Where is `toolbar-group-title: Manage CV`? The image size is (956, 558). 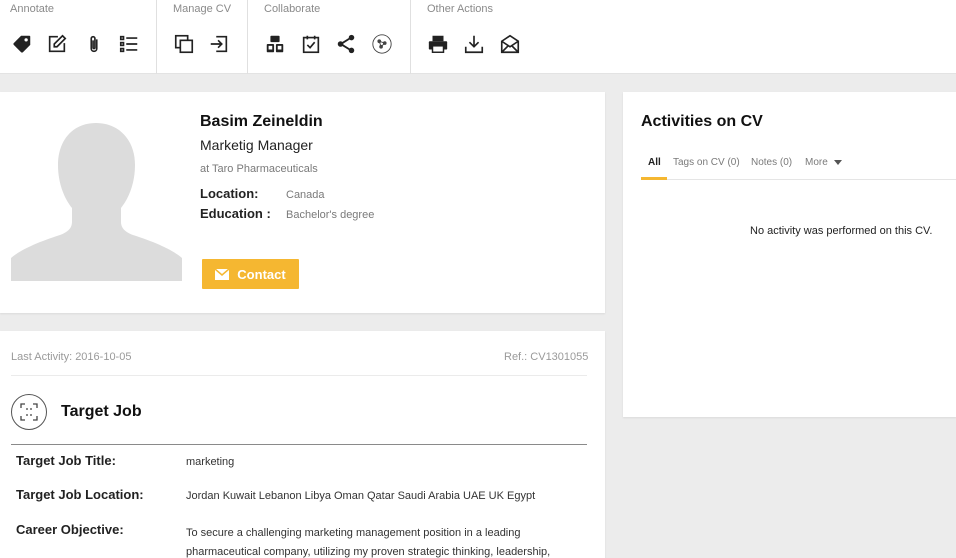 toolbar-group-title: Manage CV is located at coordinates (202, 9).